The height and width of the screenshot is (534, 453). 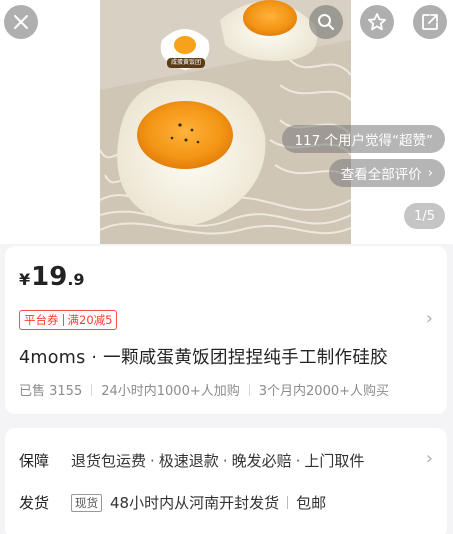 What do you see at coordinates (25, 279) in the screenshot?
I see `price-currency: ¥` at bounding box center [25, 279].